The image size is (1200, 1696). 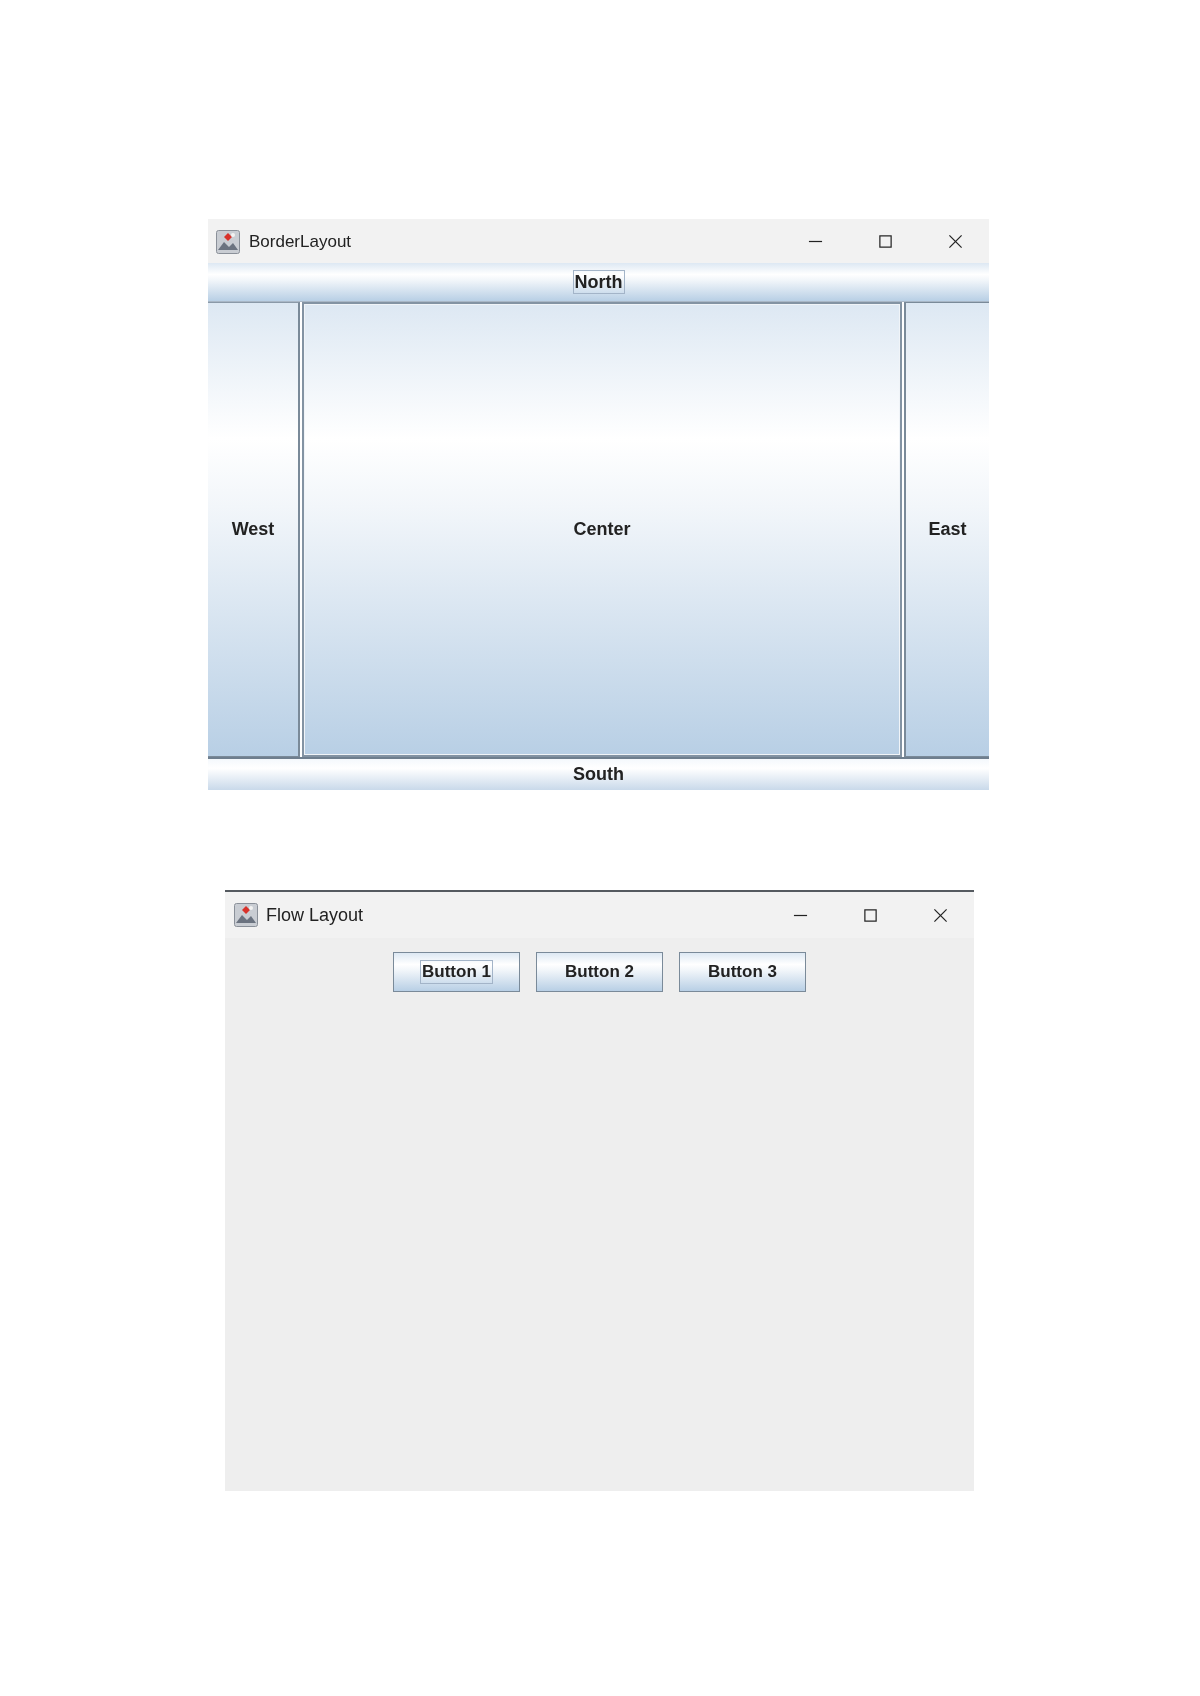 What do you see at coordinates (315, 915) in the screenshot?
I see `window-title: Flow Layout` at bounding box center [315, 915].